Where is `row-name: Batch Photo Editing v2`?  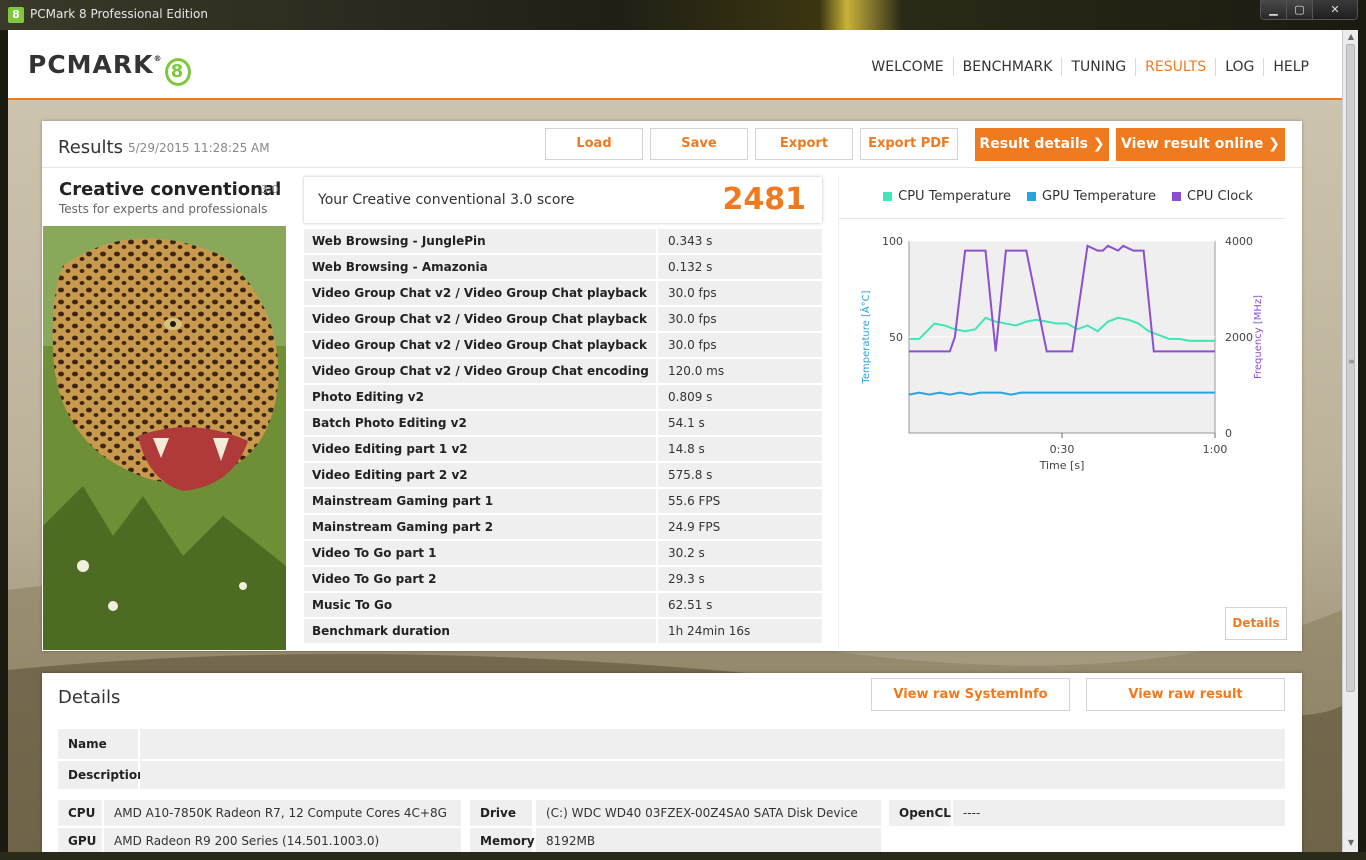 row-name: Batch Photo Editing v2 is located at coordinates (480, 423).